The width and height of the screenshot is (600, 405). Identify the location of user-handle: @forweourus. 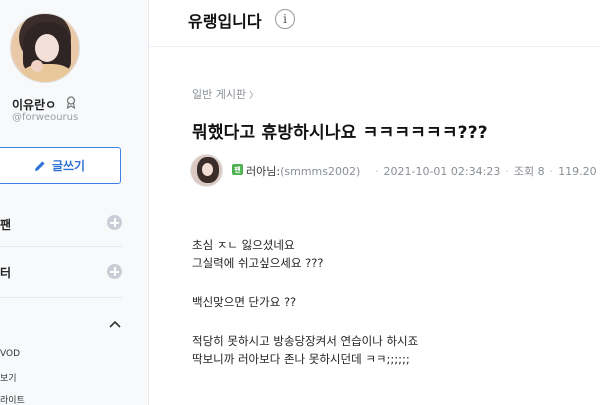
(45, 117).